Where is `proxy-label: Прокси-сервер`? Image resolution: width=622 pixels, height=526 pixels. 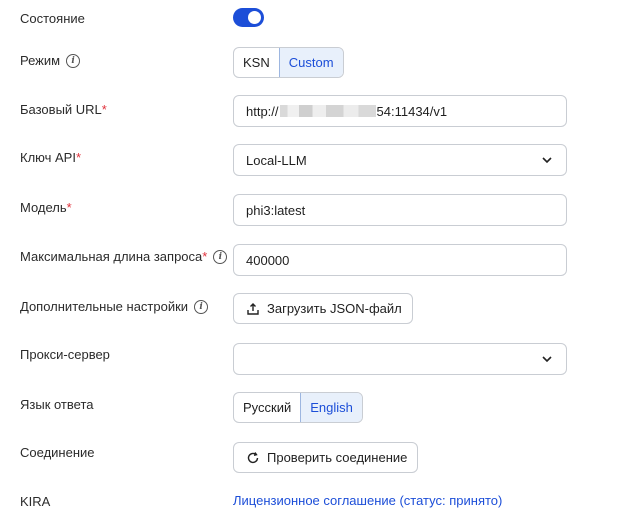 proxy-label: Прокси-сервер is located at coordinates (65, 354).